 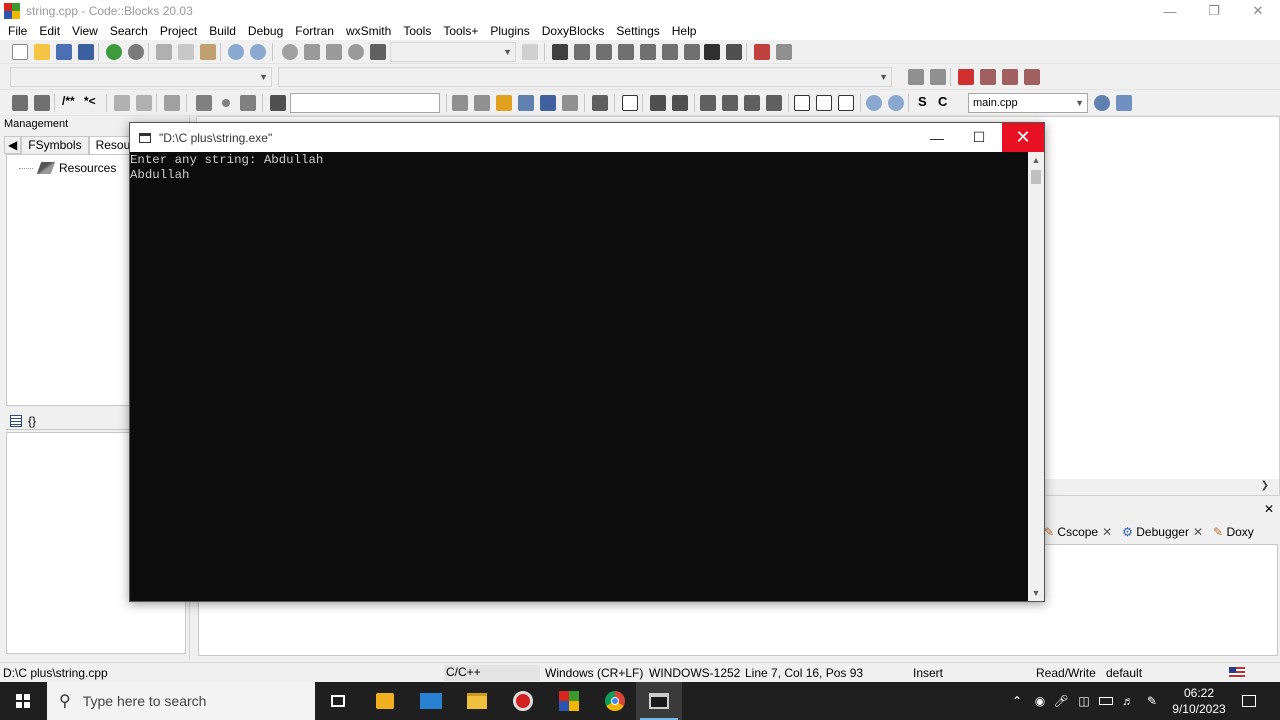 I want to click on scope-combo: ▼, so click(x=141, y=77).